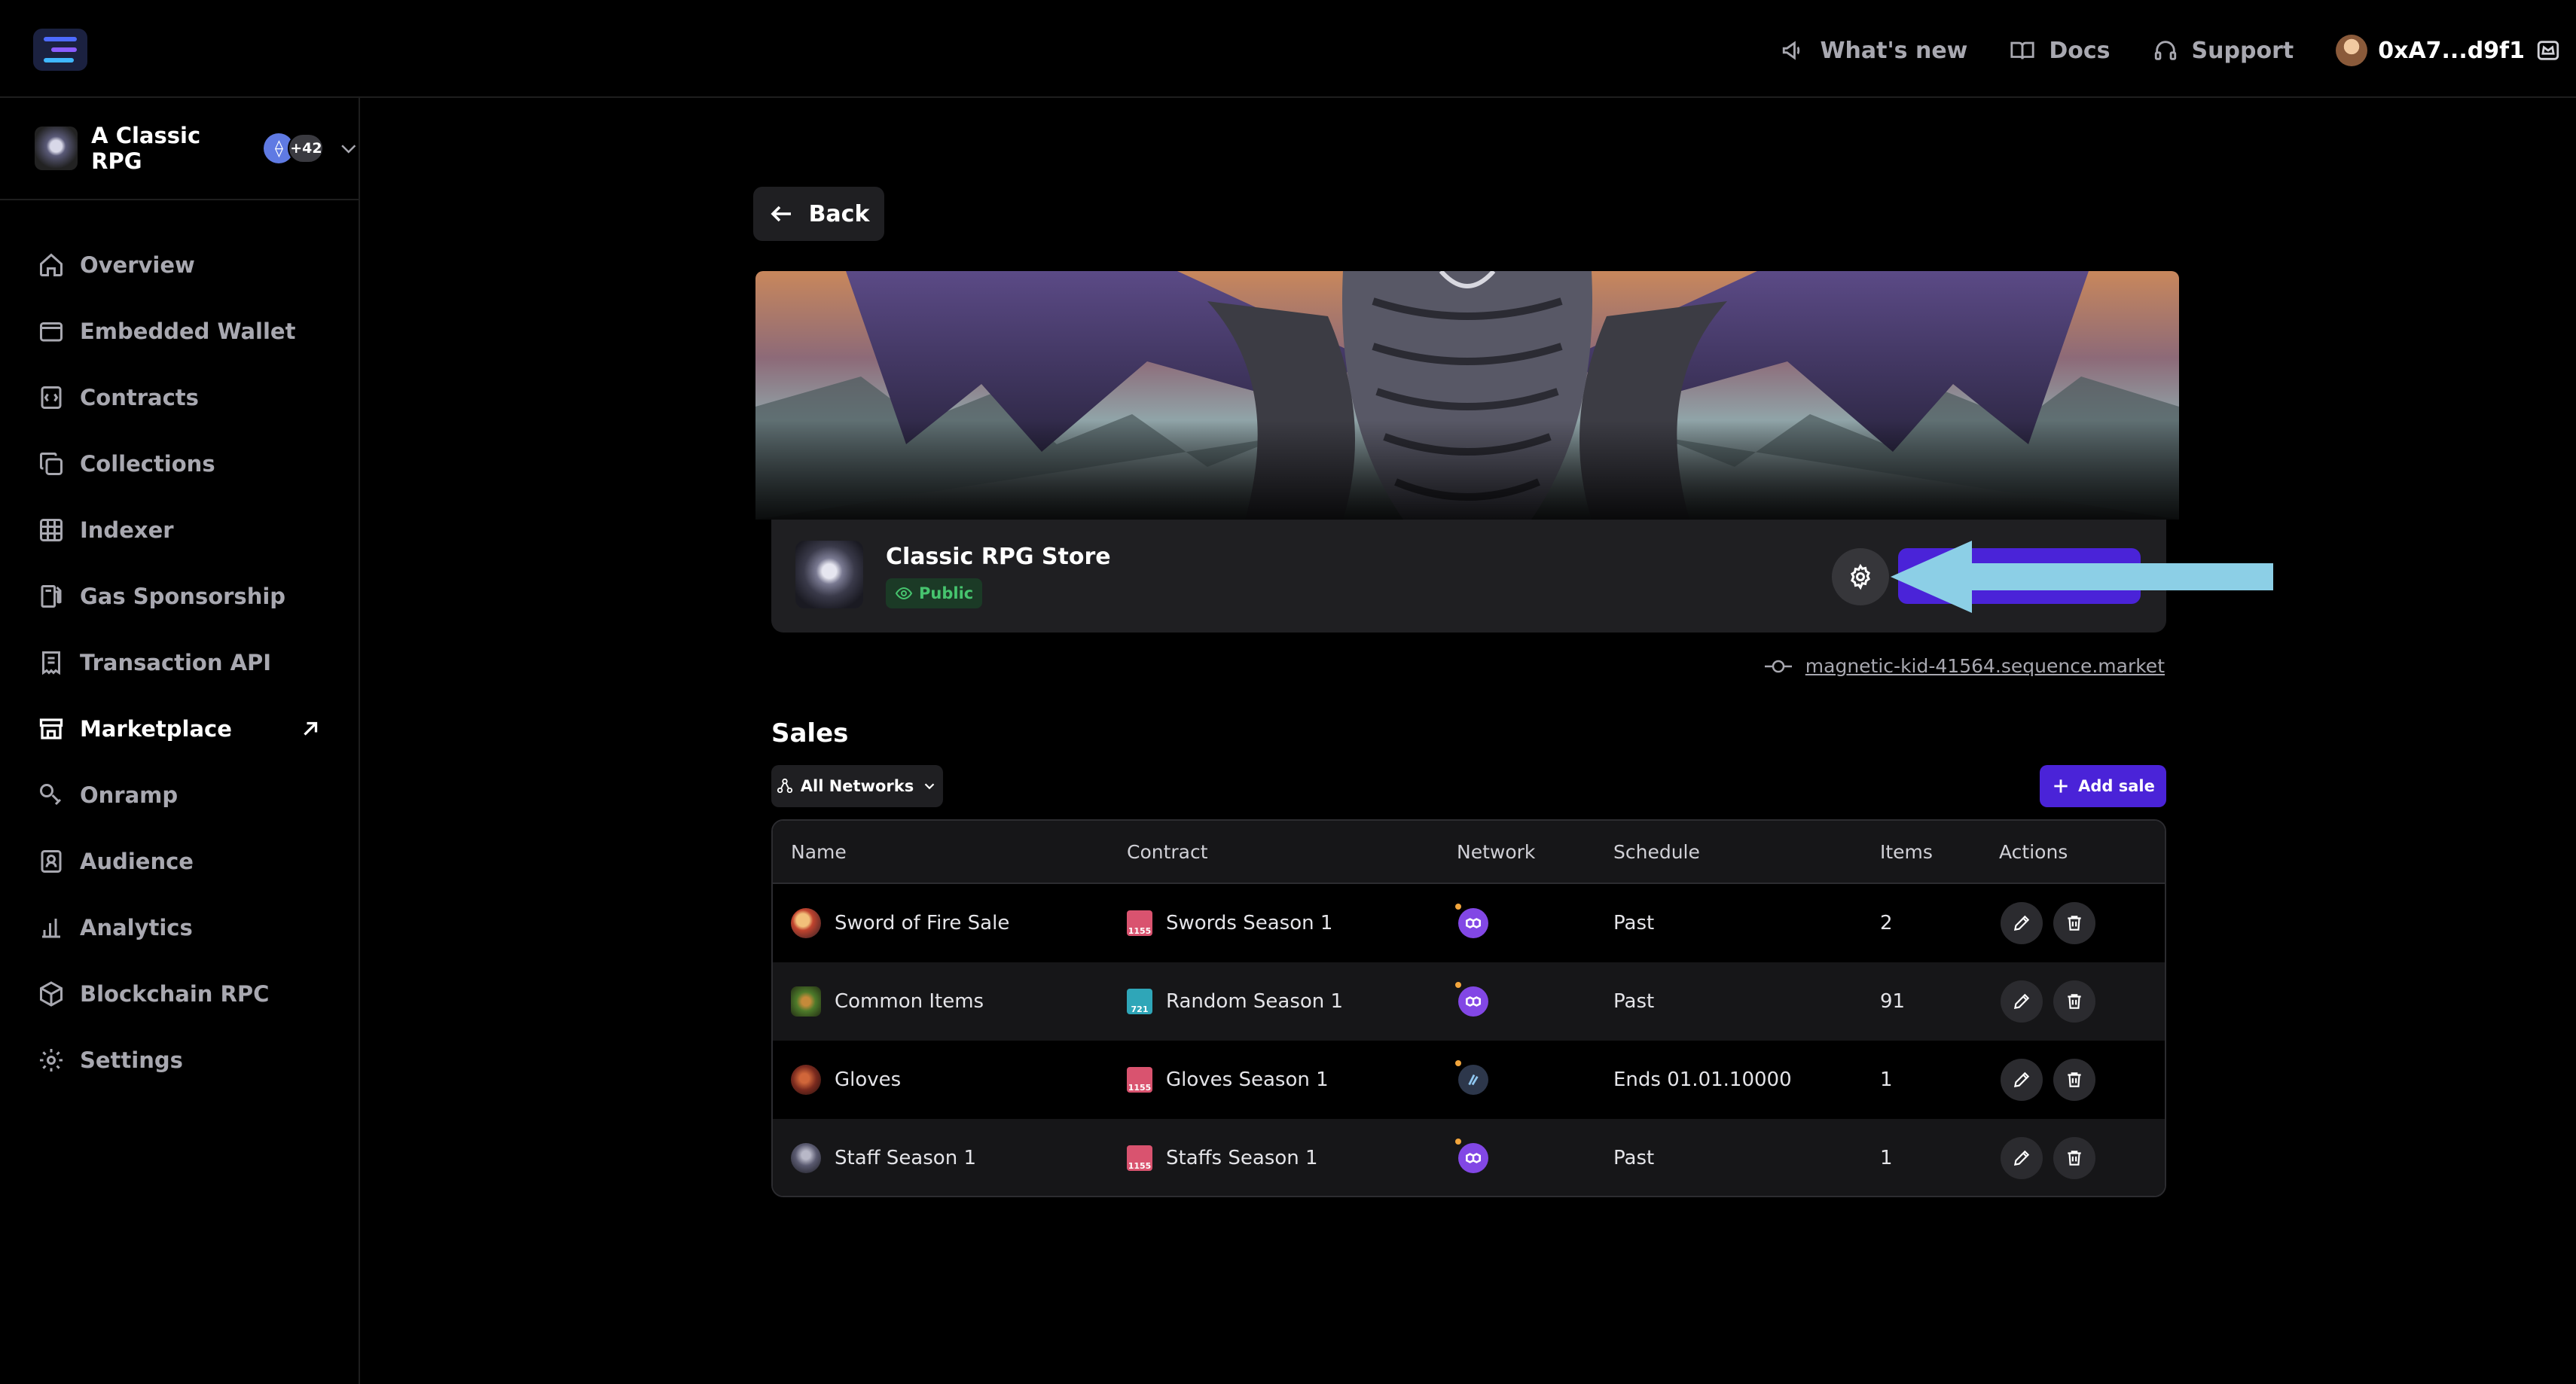 The height and width of the screenshot is (1384, 2576). What do you see at coordinates (1861, 576) in the screenshot?
I see `store-settings-button` at bounding box center [1861, 576].